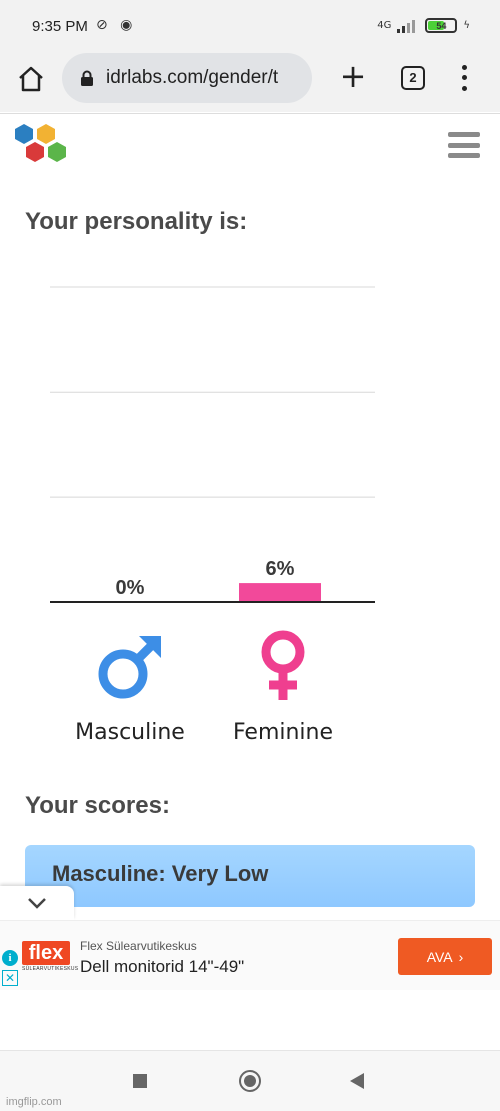 This screenshot has width=500, height=1111. I want to click on battery-level: 54, so click(441, 25).